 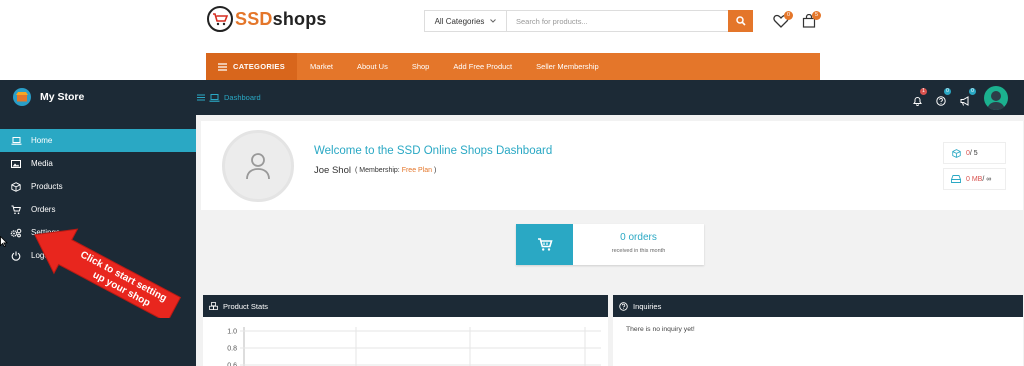 What do you see at coordinates (232, 349) in the screenshot?
I see `y-tick-label: 0.8` at bounding box center [232, 349].